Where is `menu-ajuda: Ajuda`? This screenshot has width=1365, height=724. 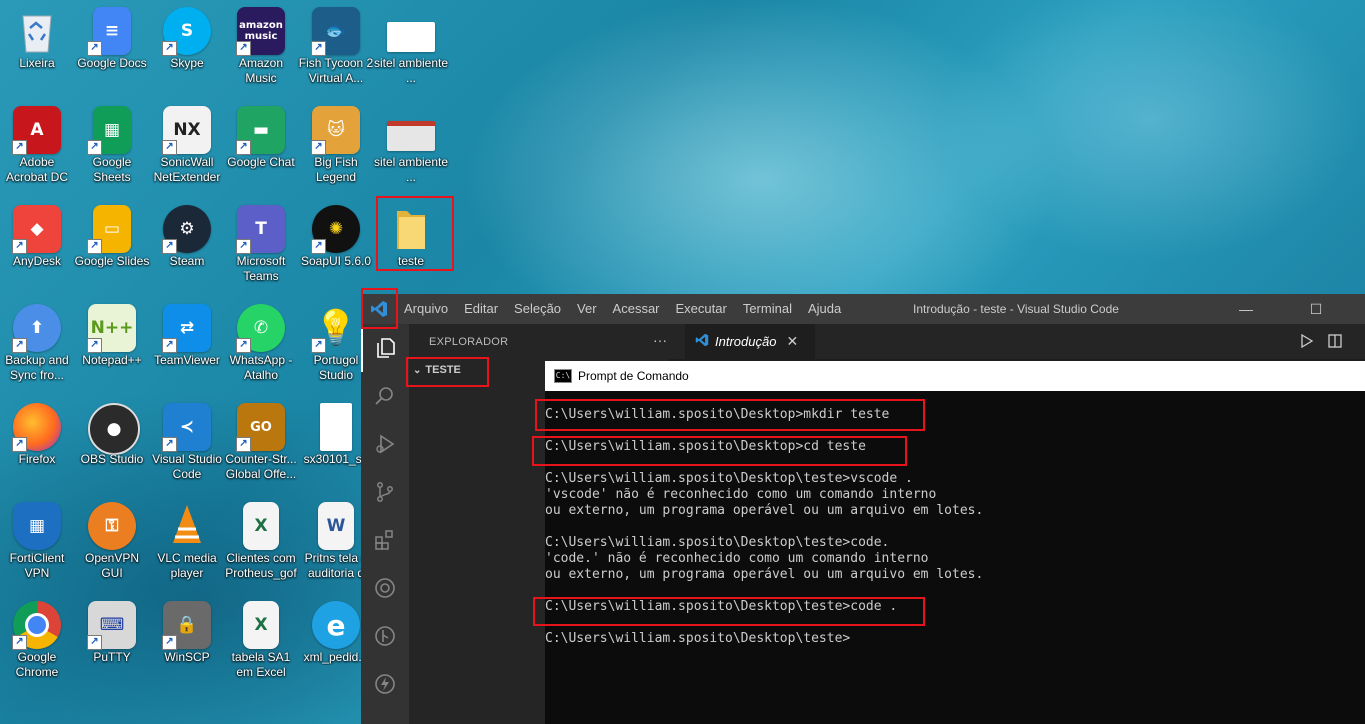
menu-ajuda: Ajuda is located at coordinates (824, 309).